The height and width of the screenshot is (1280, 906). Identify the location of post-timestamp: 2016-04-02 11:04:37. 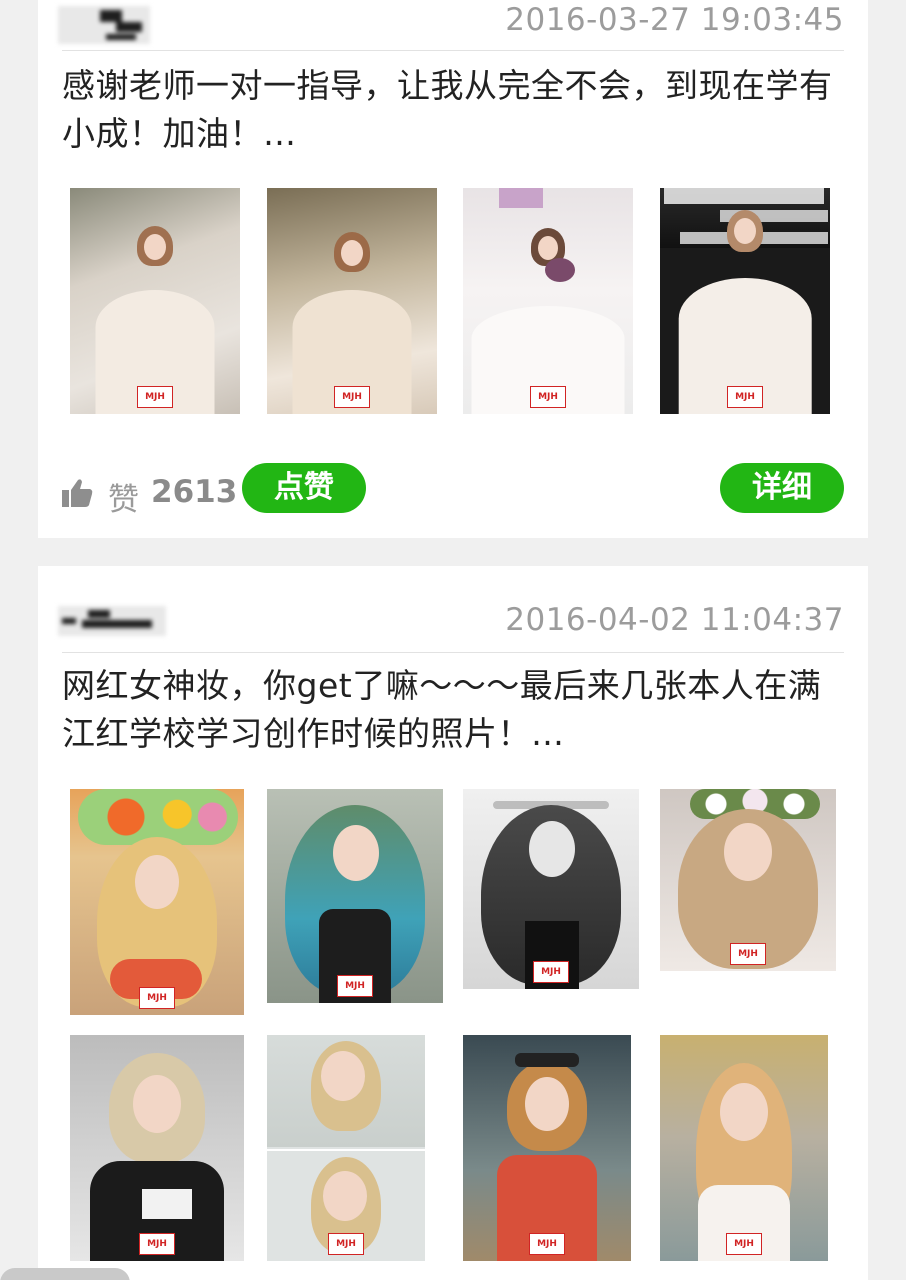
(674, 620).